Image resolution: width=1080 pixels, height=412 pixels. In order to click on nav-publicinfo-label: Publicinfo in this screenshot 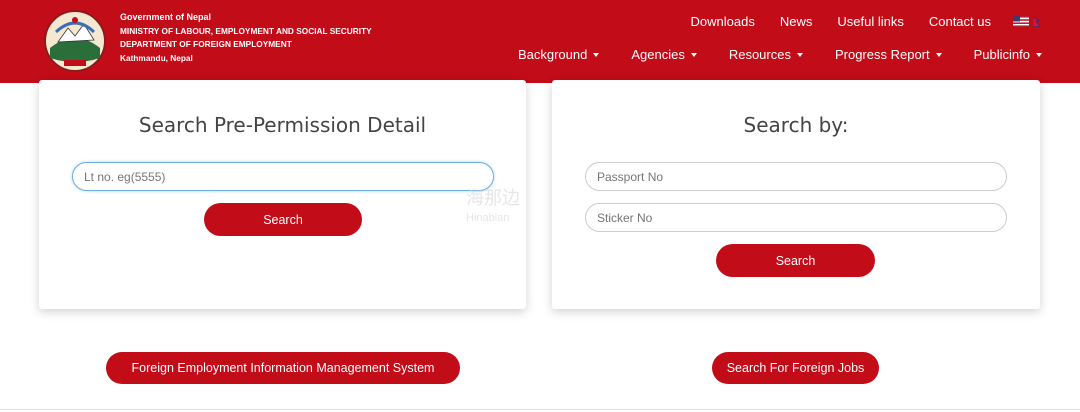, I will do `click(1001, 54)`.